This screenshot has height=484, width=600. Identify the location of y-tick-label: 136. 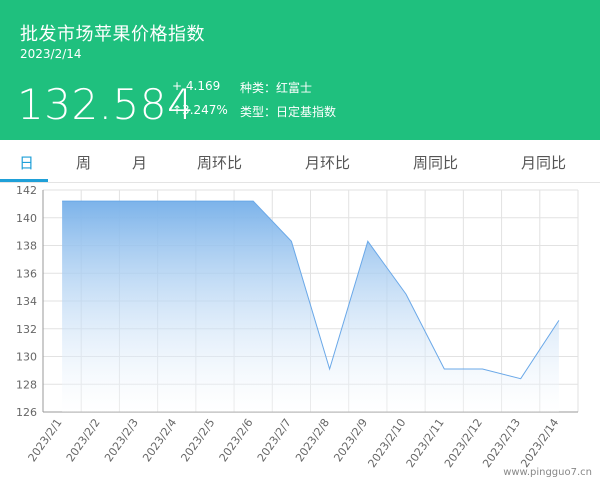
(26, 273).